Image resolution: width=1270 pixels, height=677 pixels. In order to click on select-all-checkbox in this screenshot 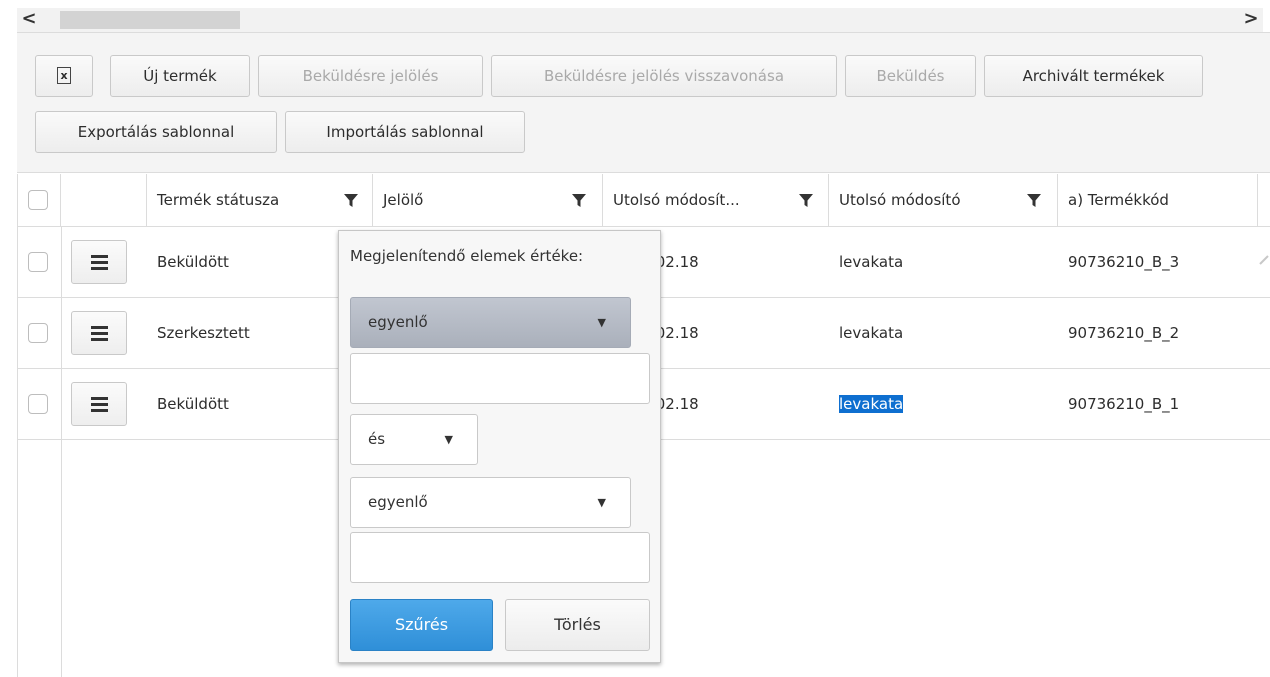, I will do `click(38, 200)`.